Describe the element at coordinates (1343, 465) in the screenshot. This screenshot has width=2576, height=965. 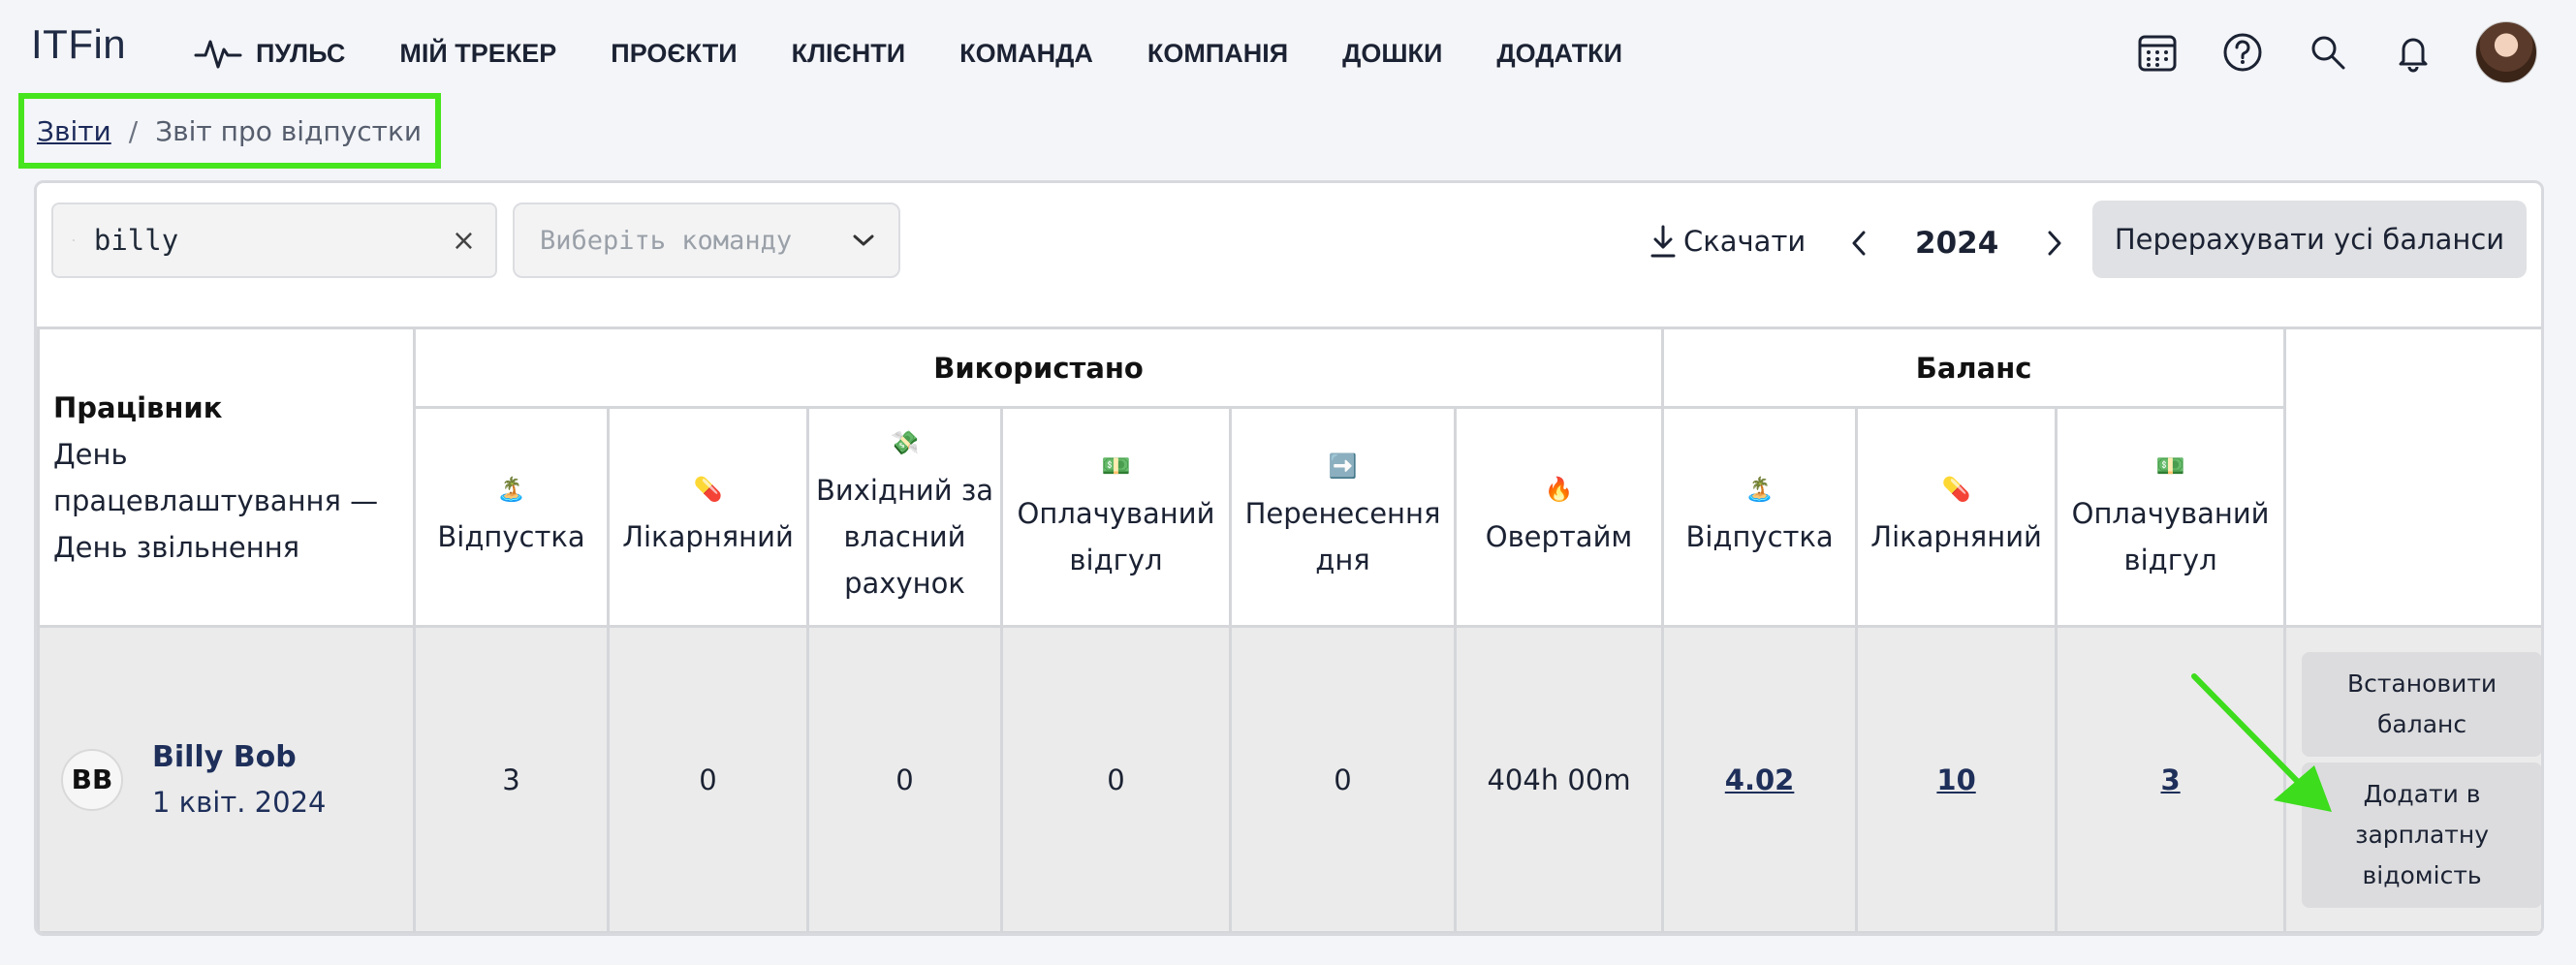
I see `arrow-right-icon: ➡️` at that location.